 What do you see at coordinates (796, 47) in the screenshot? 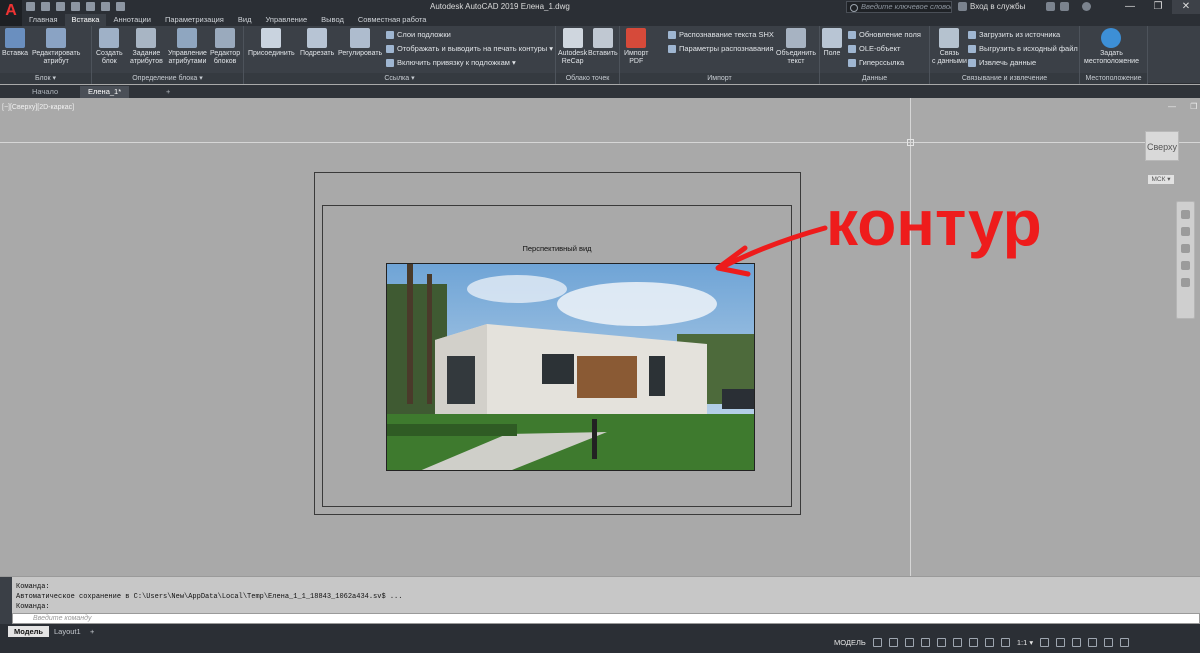
I see `combine-text-button: Объединить текст` at bounding box center [796, 47].